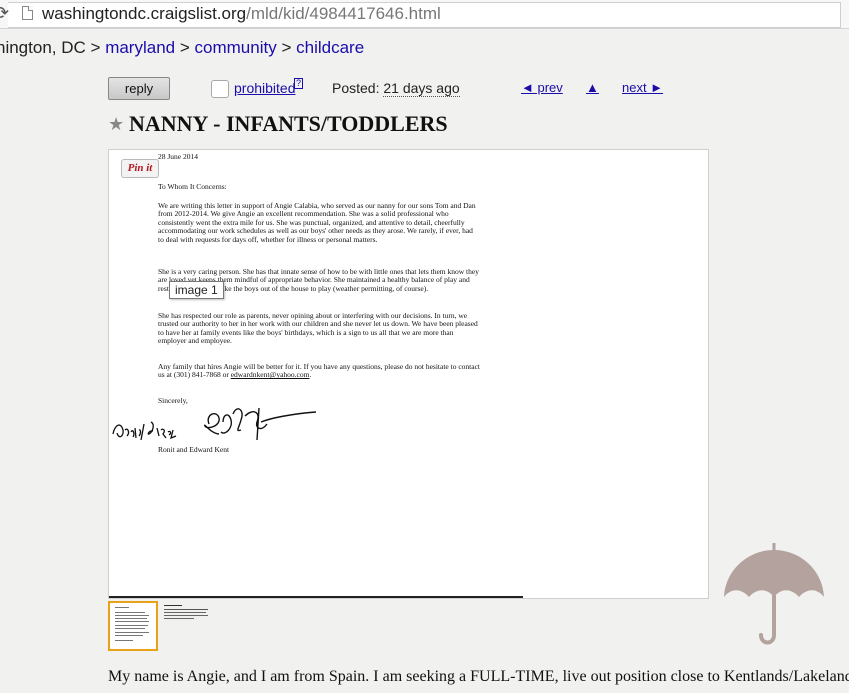 This screenshot has width=849, height=693. Describe the element at coordinates (265, 88) in the screenshot. I see `flag-prohibited-link: prohibited` at that location.